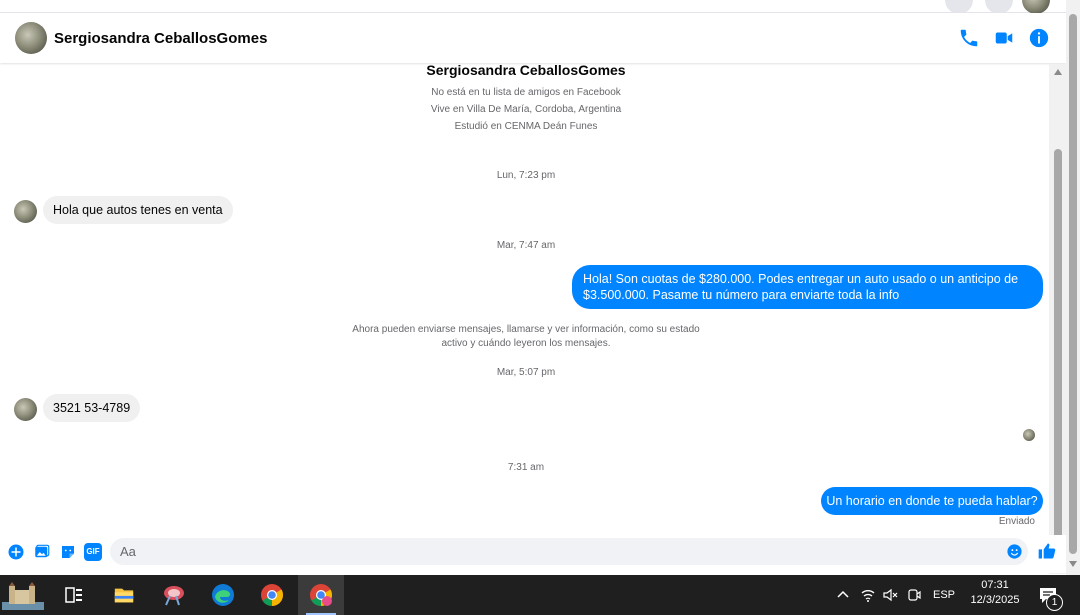 The height and width of the screenshot is (615, 1080). Describe the element at coordinates (1054, 602) in the screenshot. I see `notification-count: 1` at that location.